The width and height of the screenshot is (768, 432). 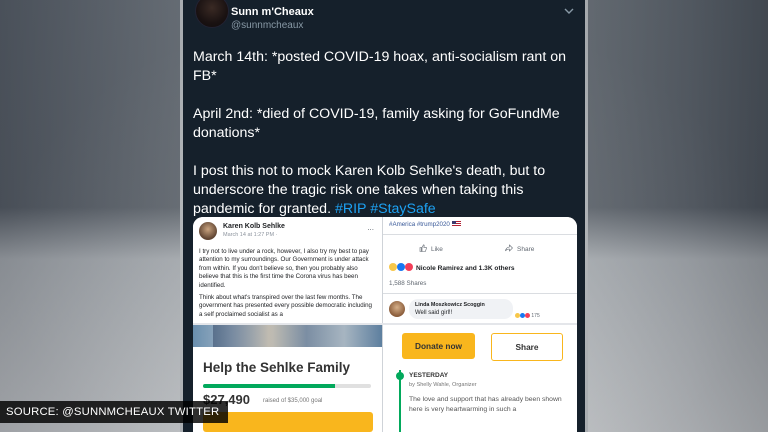 What do you see at coordinates (401, 267) in the screenshot?
I see `like-reaction-icon` at bounding box center [401, 267].